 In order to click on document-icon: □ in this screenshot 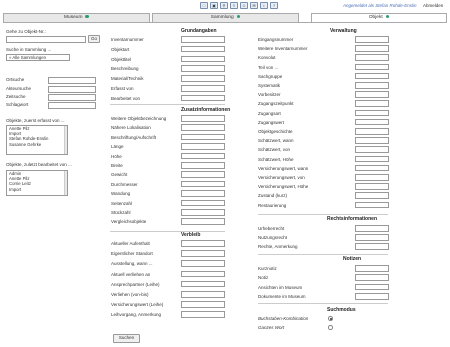, I will do `click(204, 5)`.